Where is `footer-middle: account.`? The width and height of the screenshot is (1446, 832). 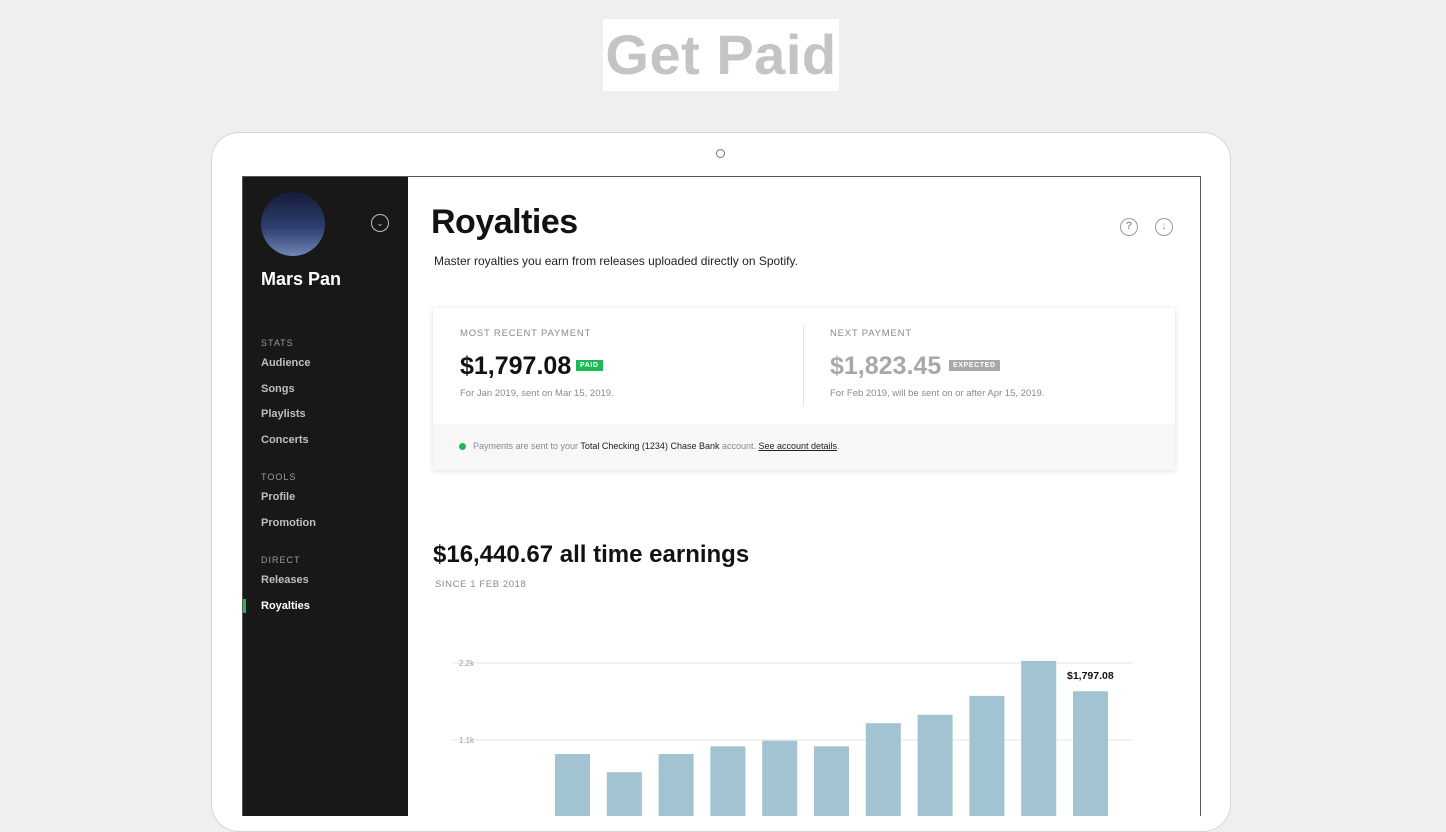
footer-middle: account. is located at coordinates (739, 446).